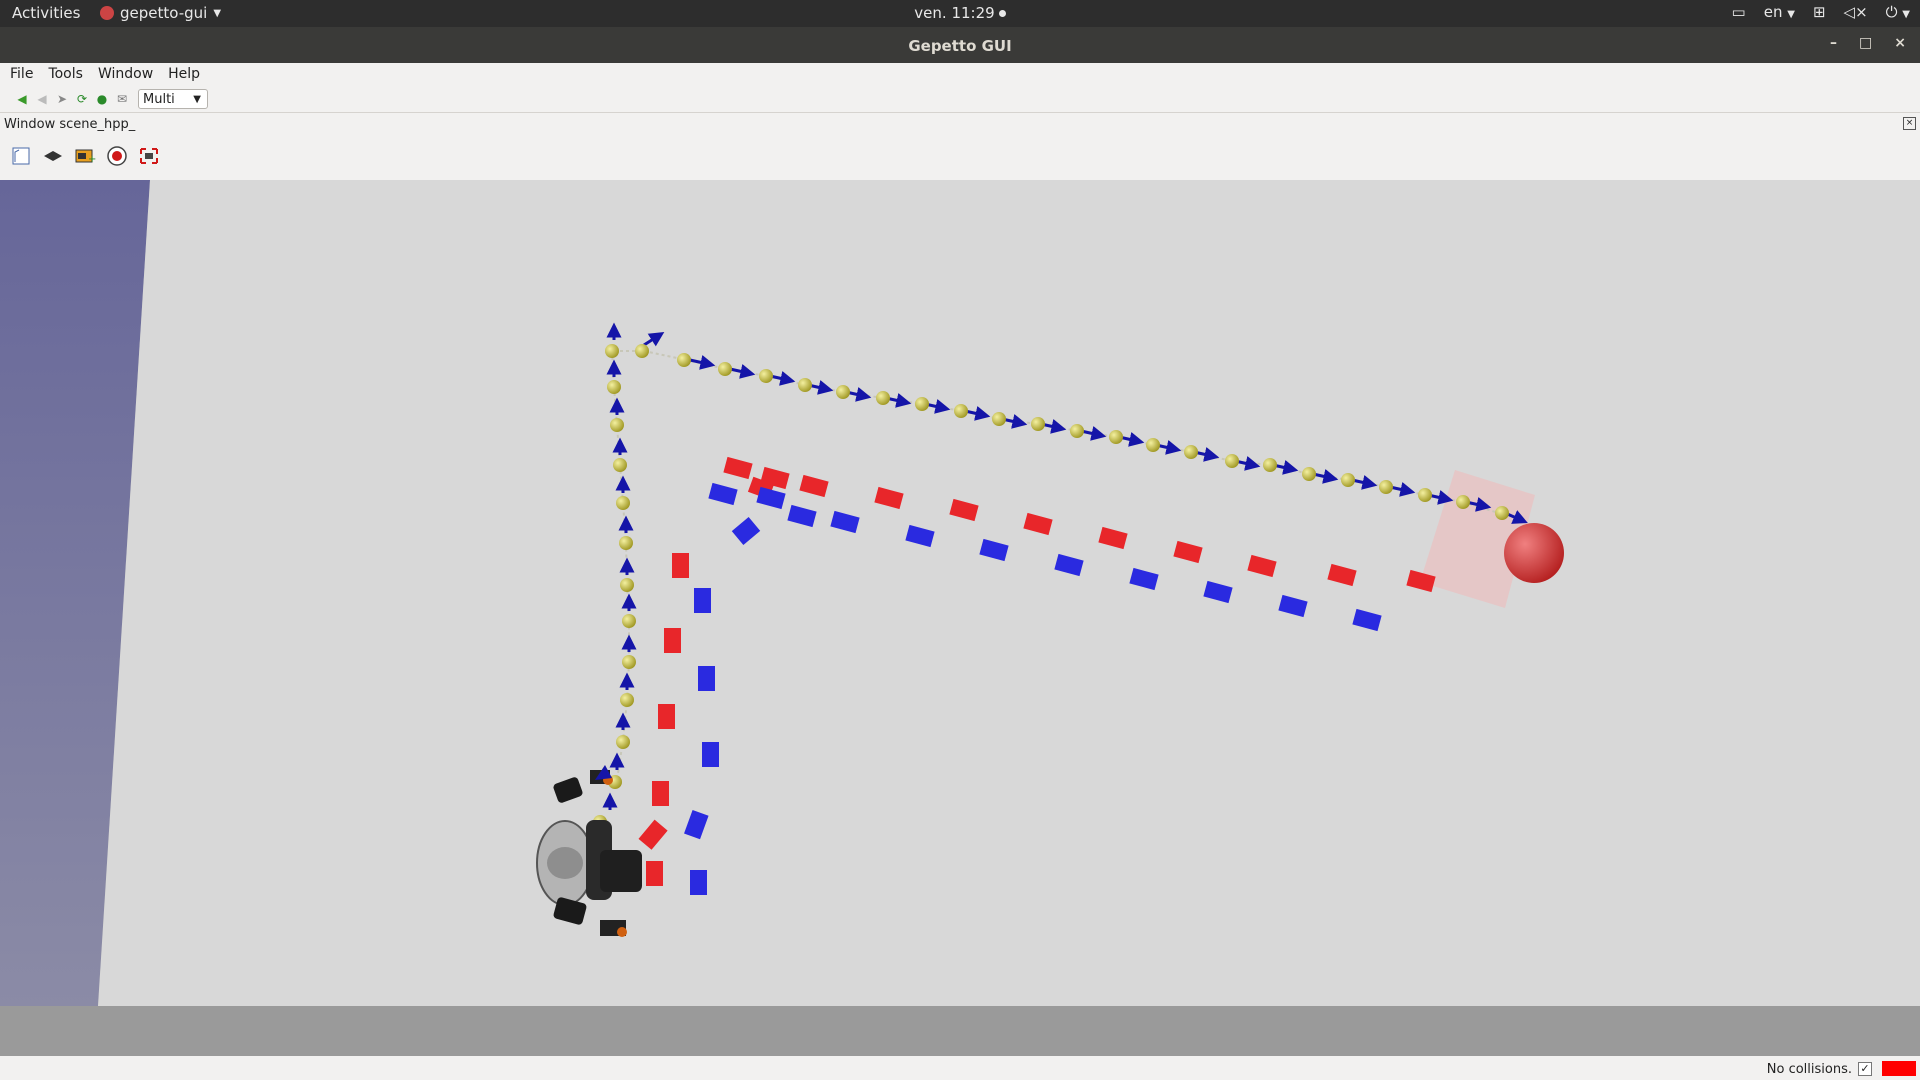 The width and height of the screenshot is (1920, 1080). I want to click on screenshot-icon: ✉, so click(122, 99).